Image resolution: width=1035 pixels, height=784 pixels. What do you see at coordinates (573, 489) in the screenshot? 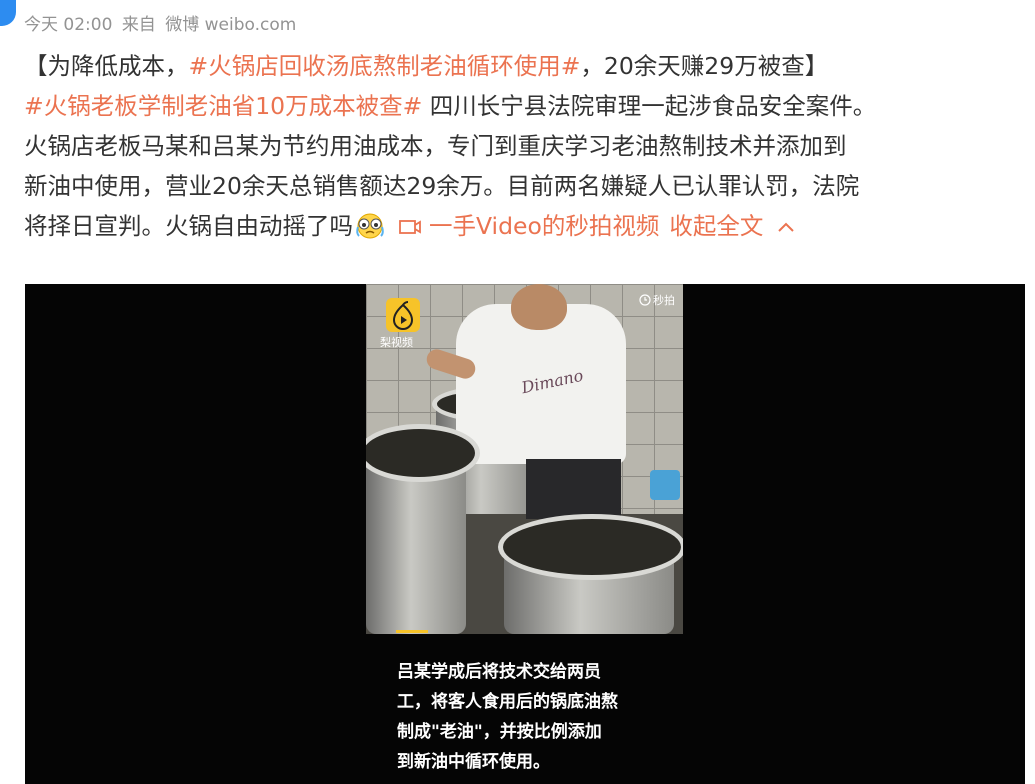
I see `man-pants` at bounding box center [573, 489].